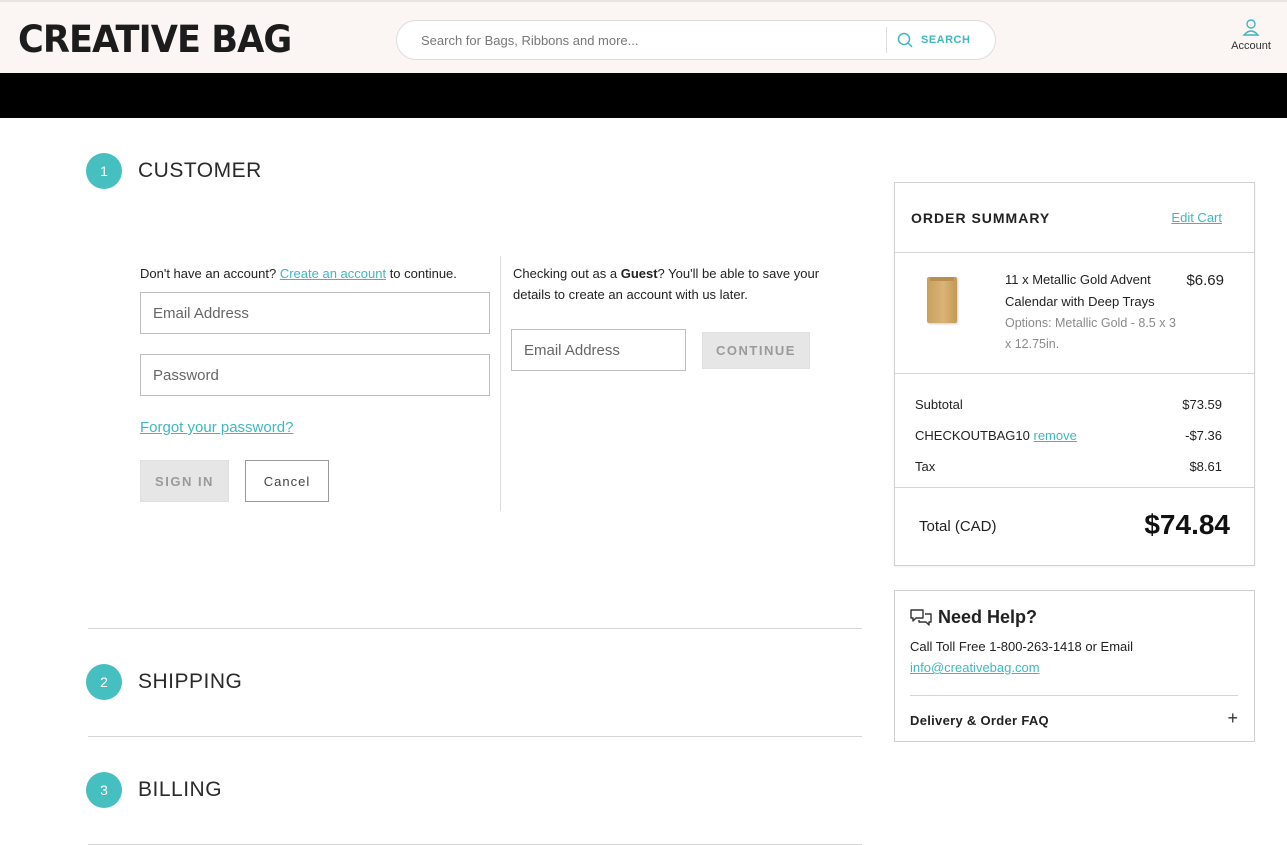  What do you see at coordinates (104, 682) in the screenshot?
I see `step-number-shipping: 2` at bounding box center [104, 682].